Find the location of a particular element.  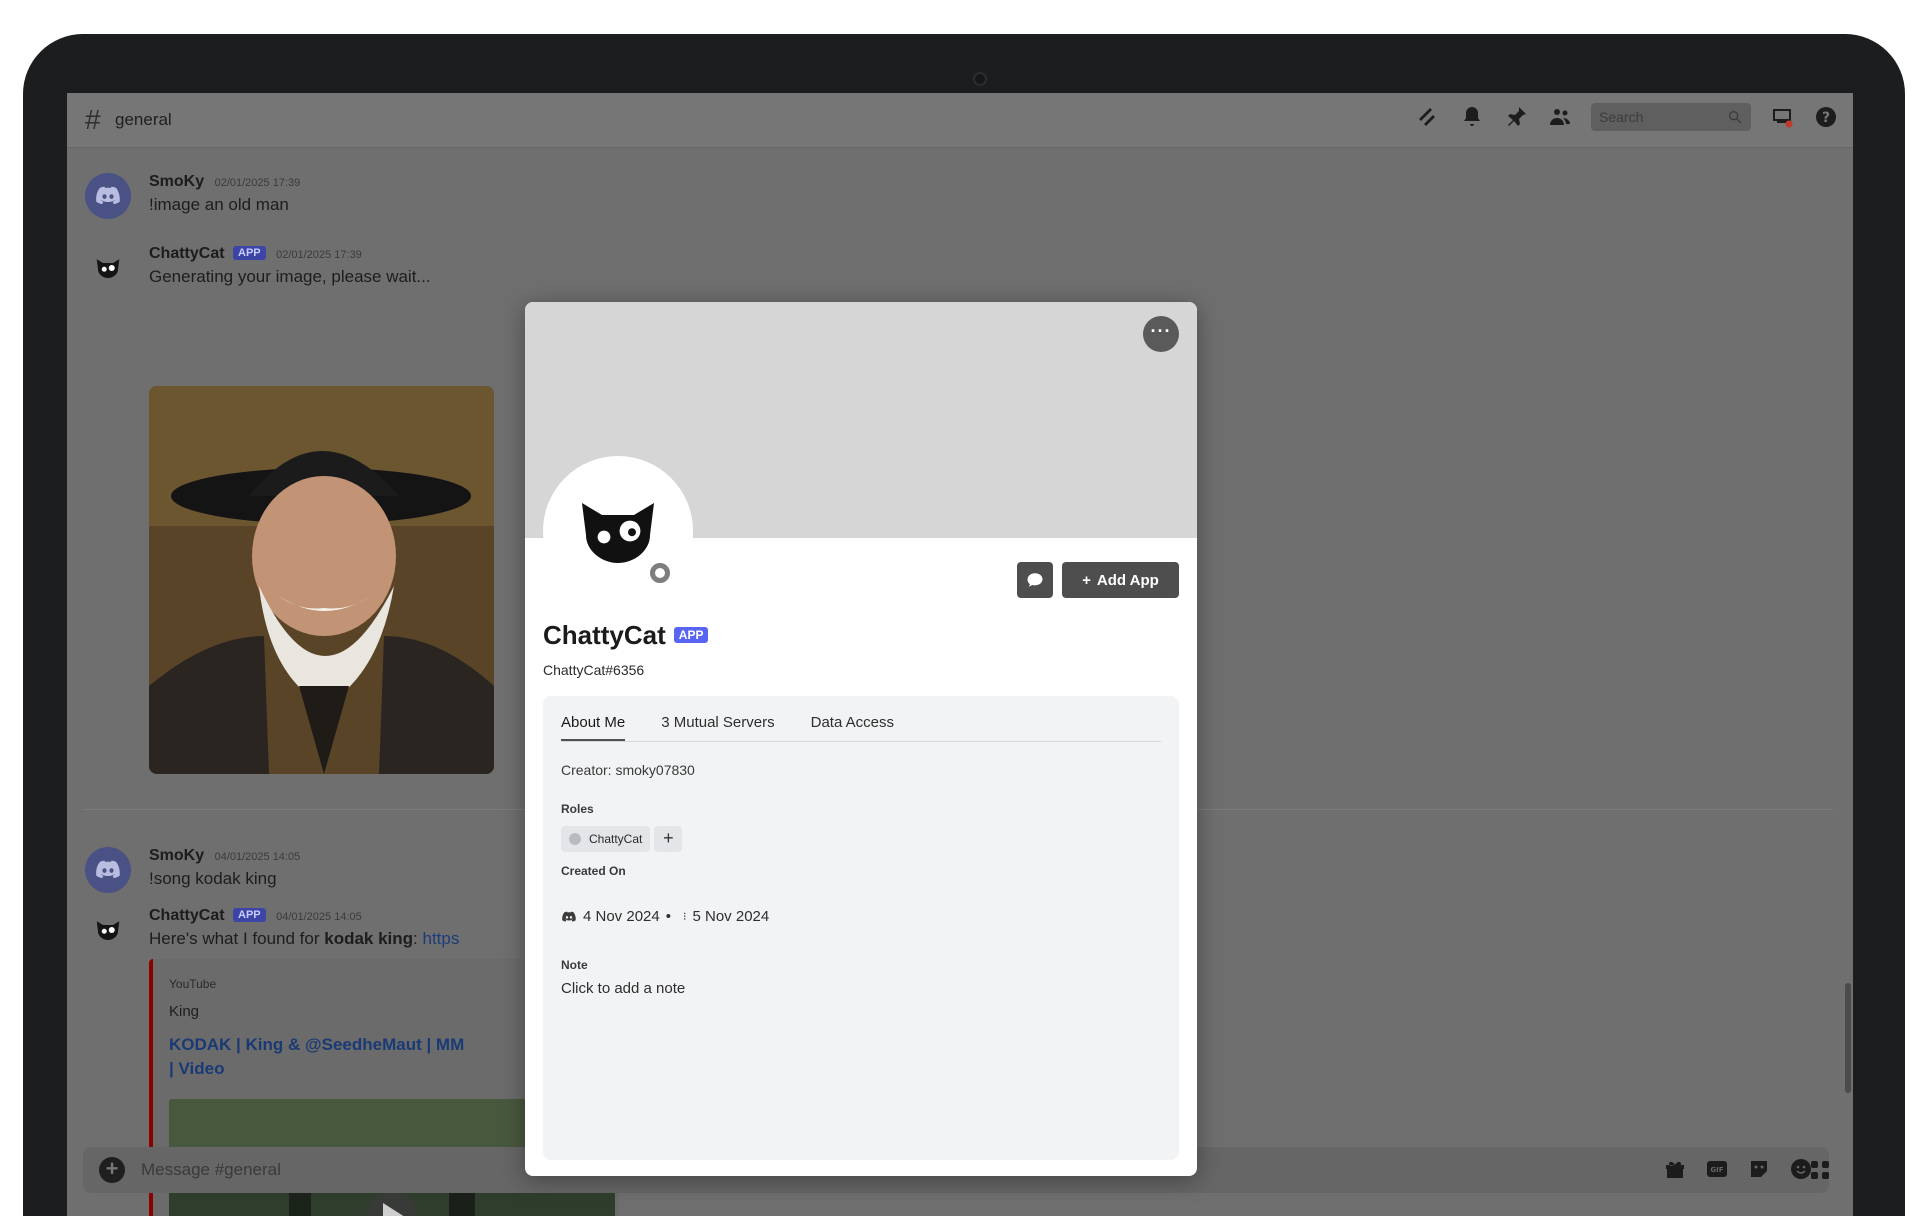

tab-about-me: About Me is located at coordinates (593, 727).